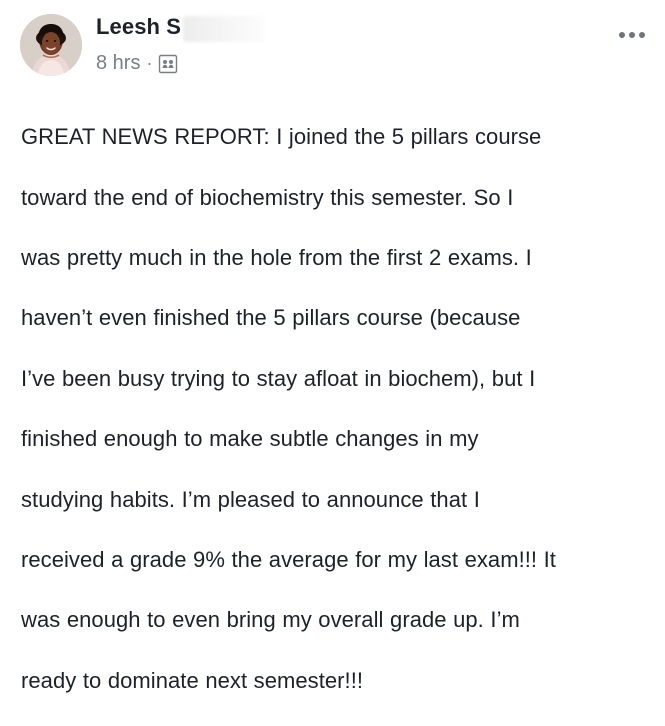 The image size is (665, 726). Describe the element at coordinates (138, 27) in the screenshot. I see `author-name: Leesh S` at that location.